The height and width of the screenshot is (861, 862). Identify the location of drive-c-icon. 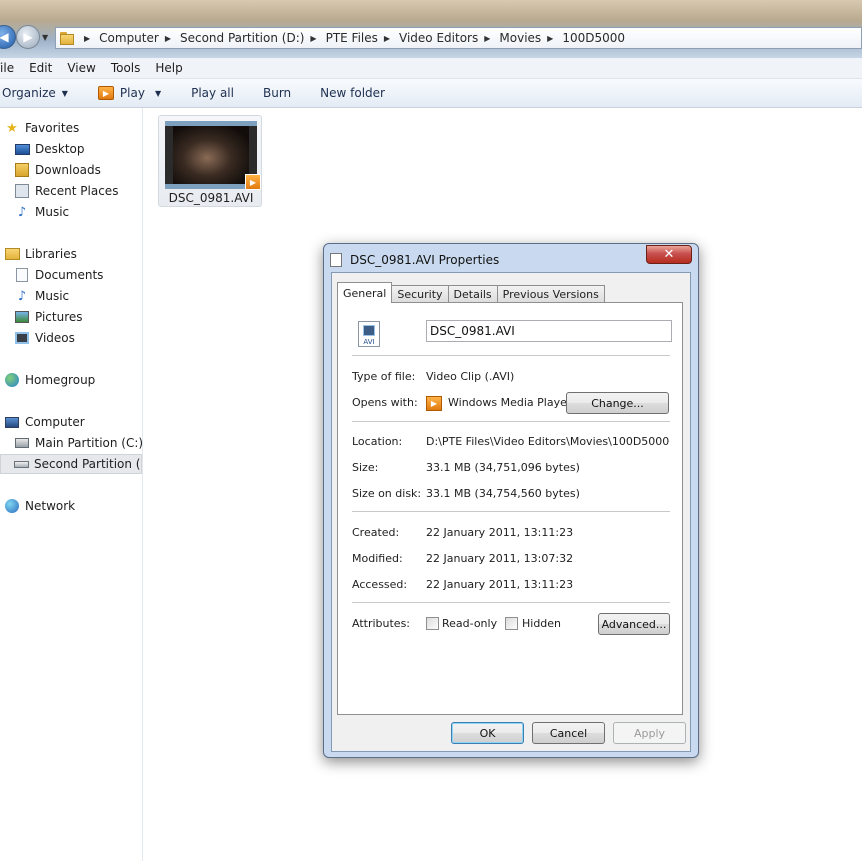
(22, 443).